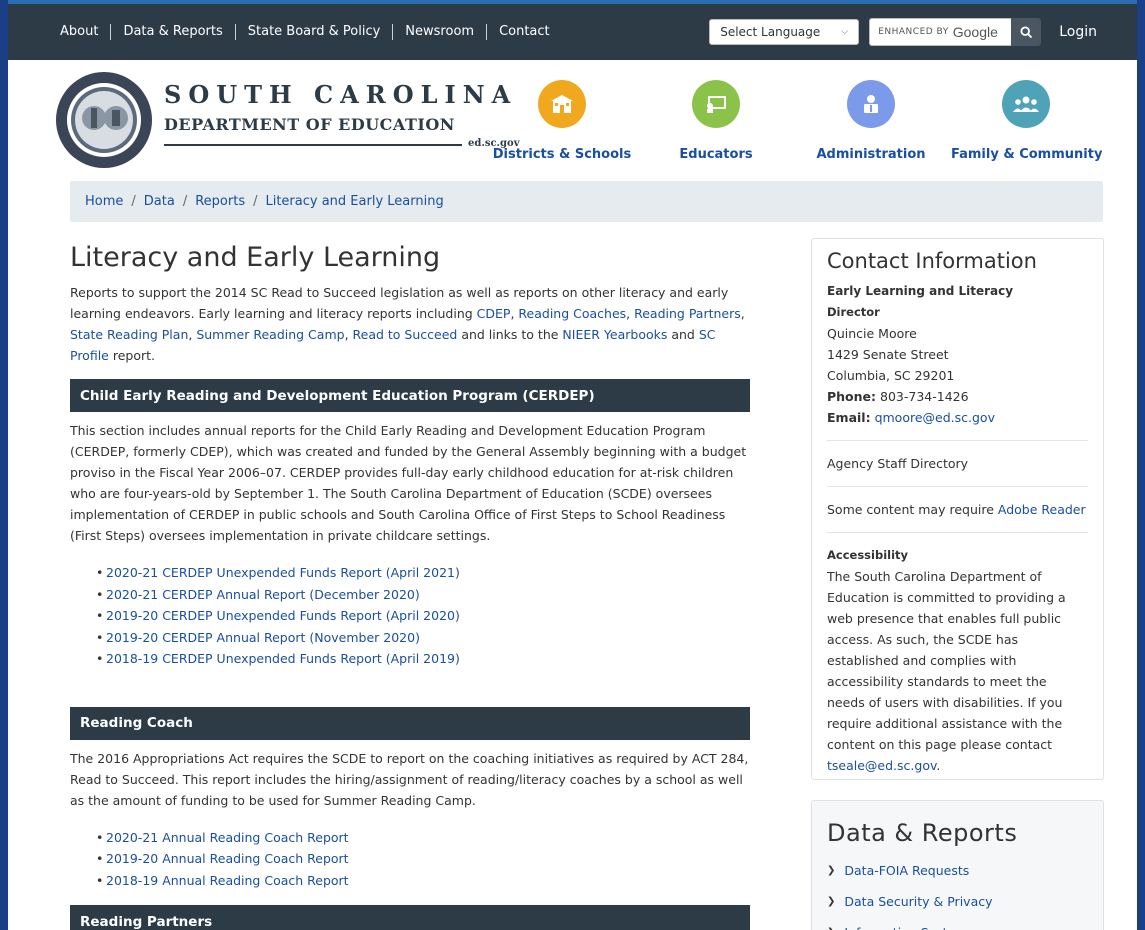  What do you see at coordinates (845, 32) in the screenshot?
I see `chevron-down-icon: ⌵` at bounding box center [845, 32].